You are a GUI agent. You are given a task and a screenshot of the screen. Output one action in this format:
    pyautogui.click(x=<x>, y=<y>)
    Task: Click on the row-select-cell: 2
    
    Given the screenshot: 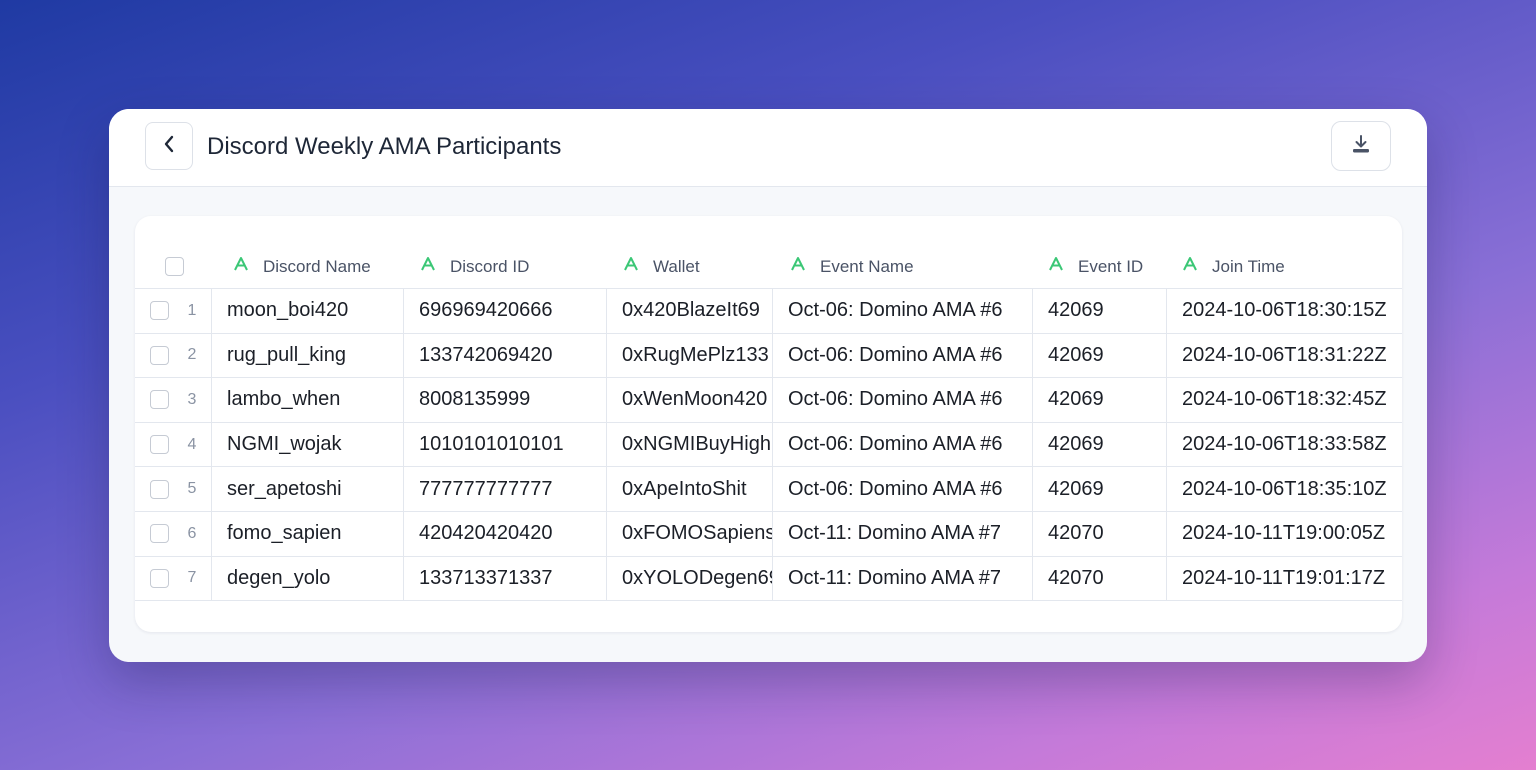 What is the action you would take?
    pyautogui.click(x=173, y=355)
    